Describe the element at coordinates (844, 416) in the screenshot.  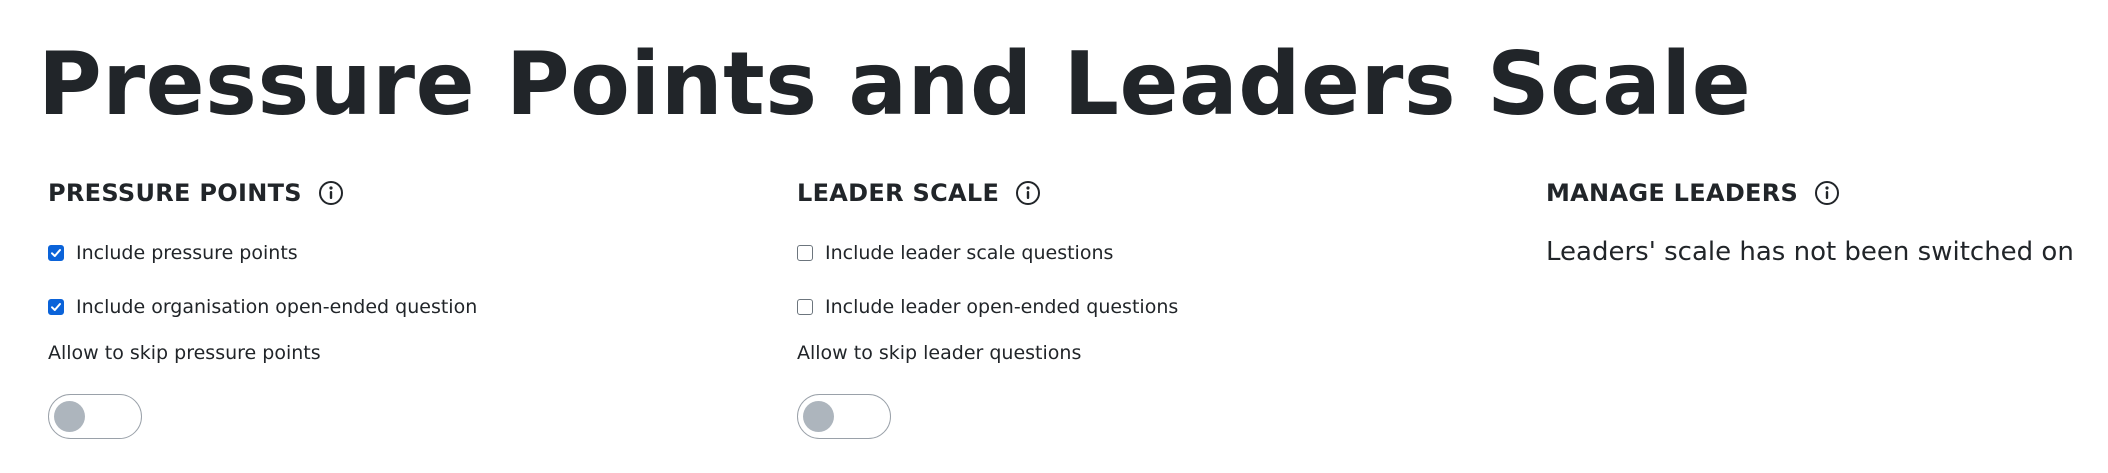
I see `skip-leader-questions-toggle` at that location.